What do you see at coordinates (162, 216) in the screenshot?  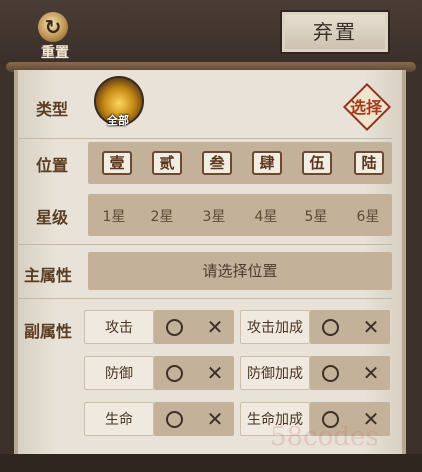 I see `star-2: 2星` at bounding box center [162, 216].